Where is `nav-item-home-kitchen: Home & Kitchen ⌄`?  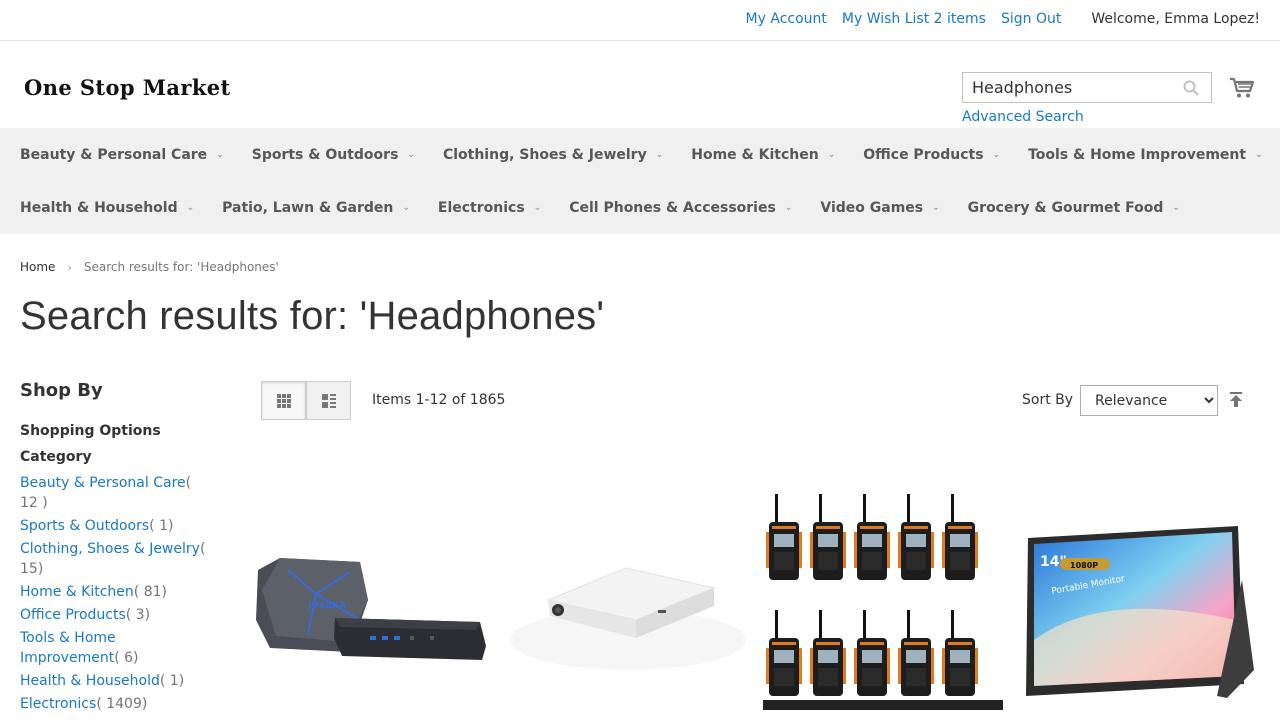 nav-item-home-kitchen: Home & Kitchen ⌄ is located at coordinates (763, 155).